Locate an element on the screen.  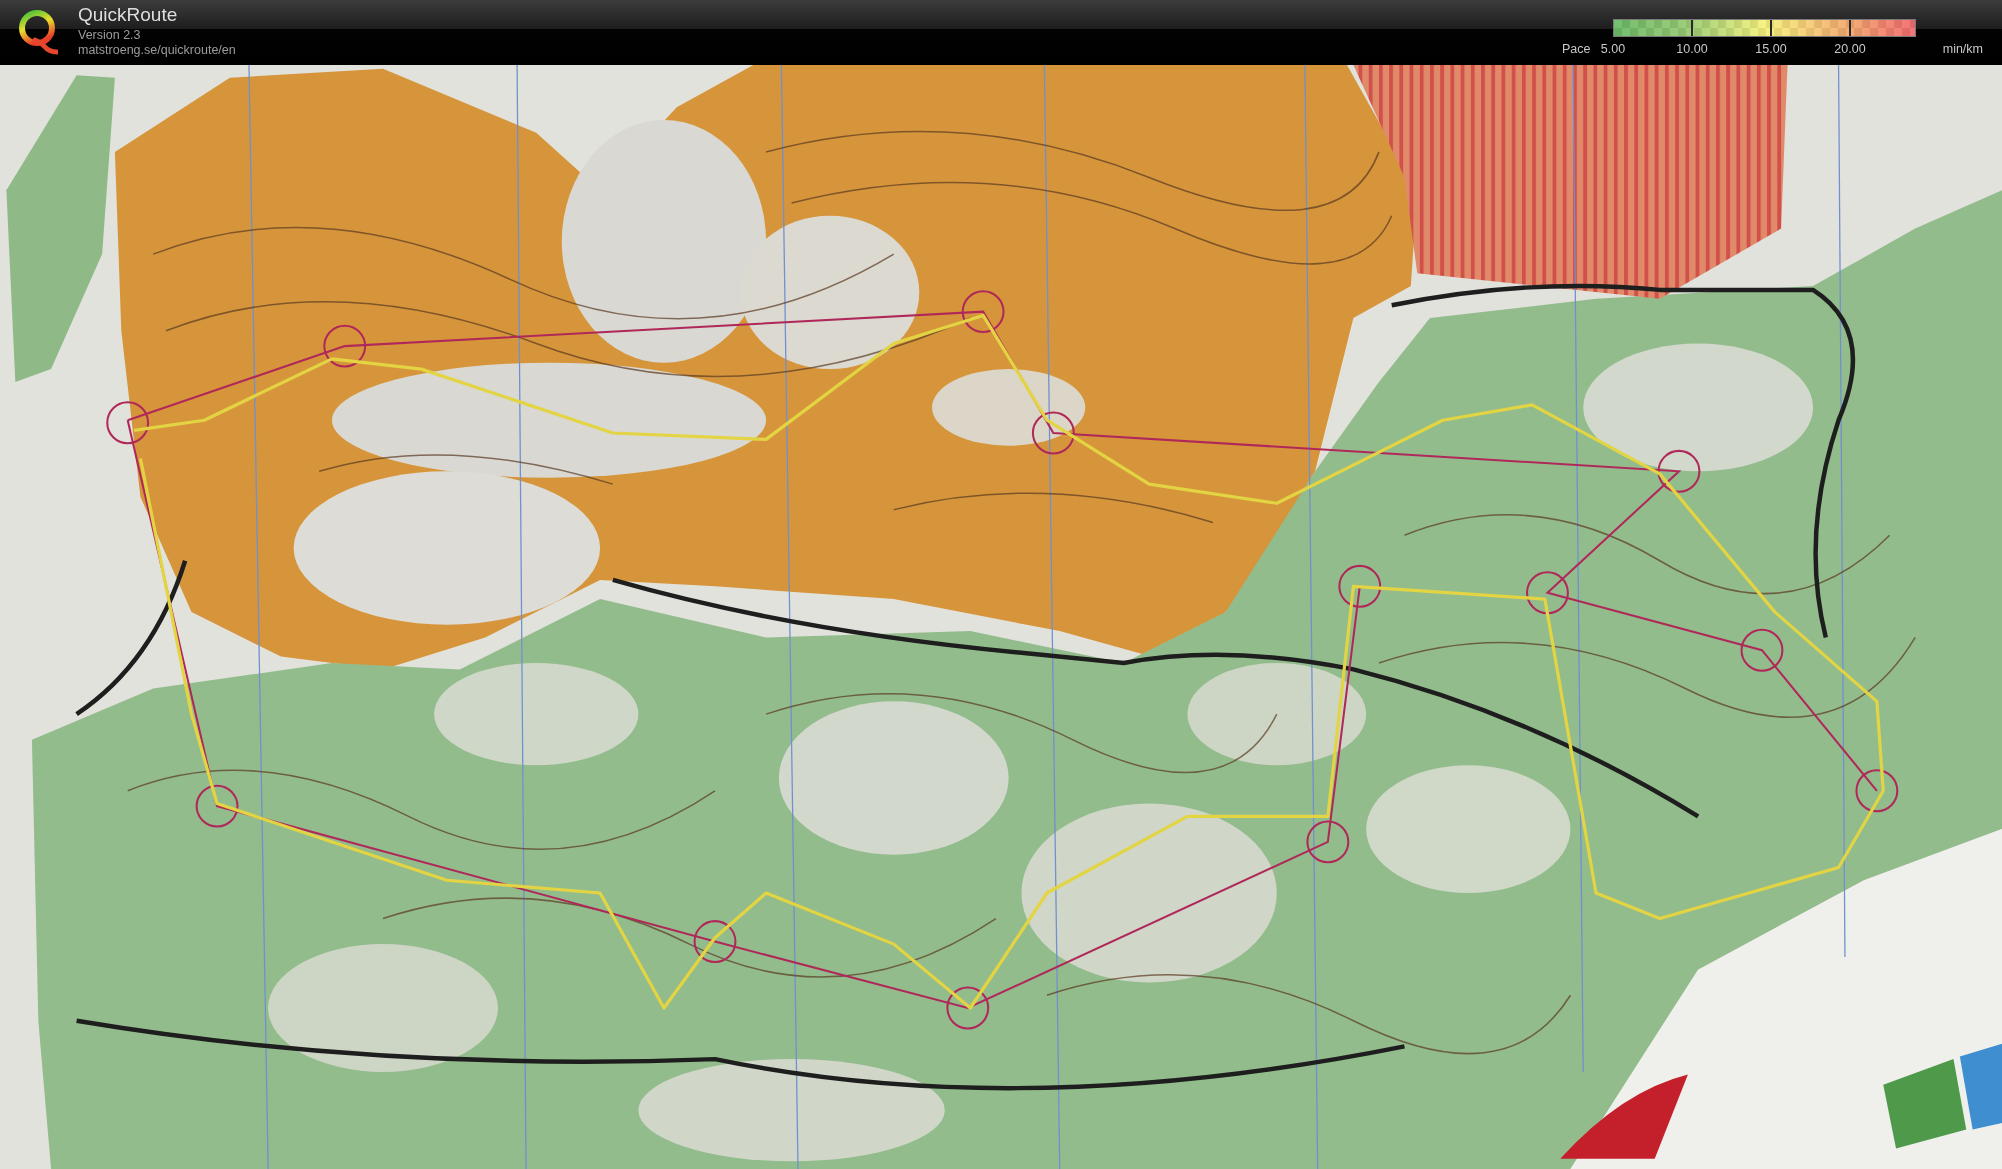
tick-label: 20.00 is located at coordinates (1850, 48).